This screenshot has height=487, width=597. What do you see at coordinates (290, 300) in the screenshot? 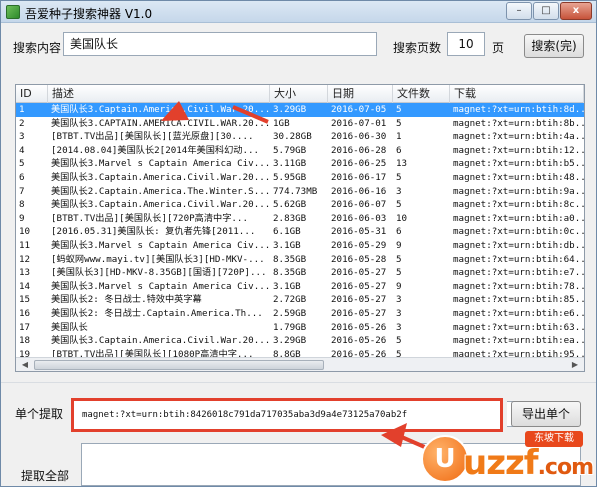
I see `cell-size: 2.72GB` at bounding box center [290, 300].